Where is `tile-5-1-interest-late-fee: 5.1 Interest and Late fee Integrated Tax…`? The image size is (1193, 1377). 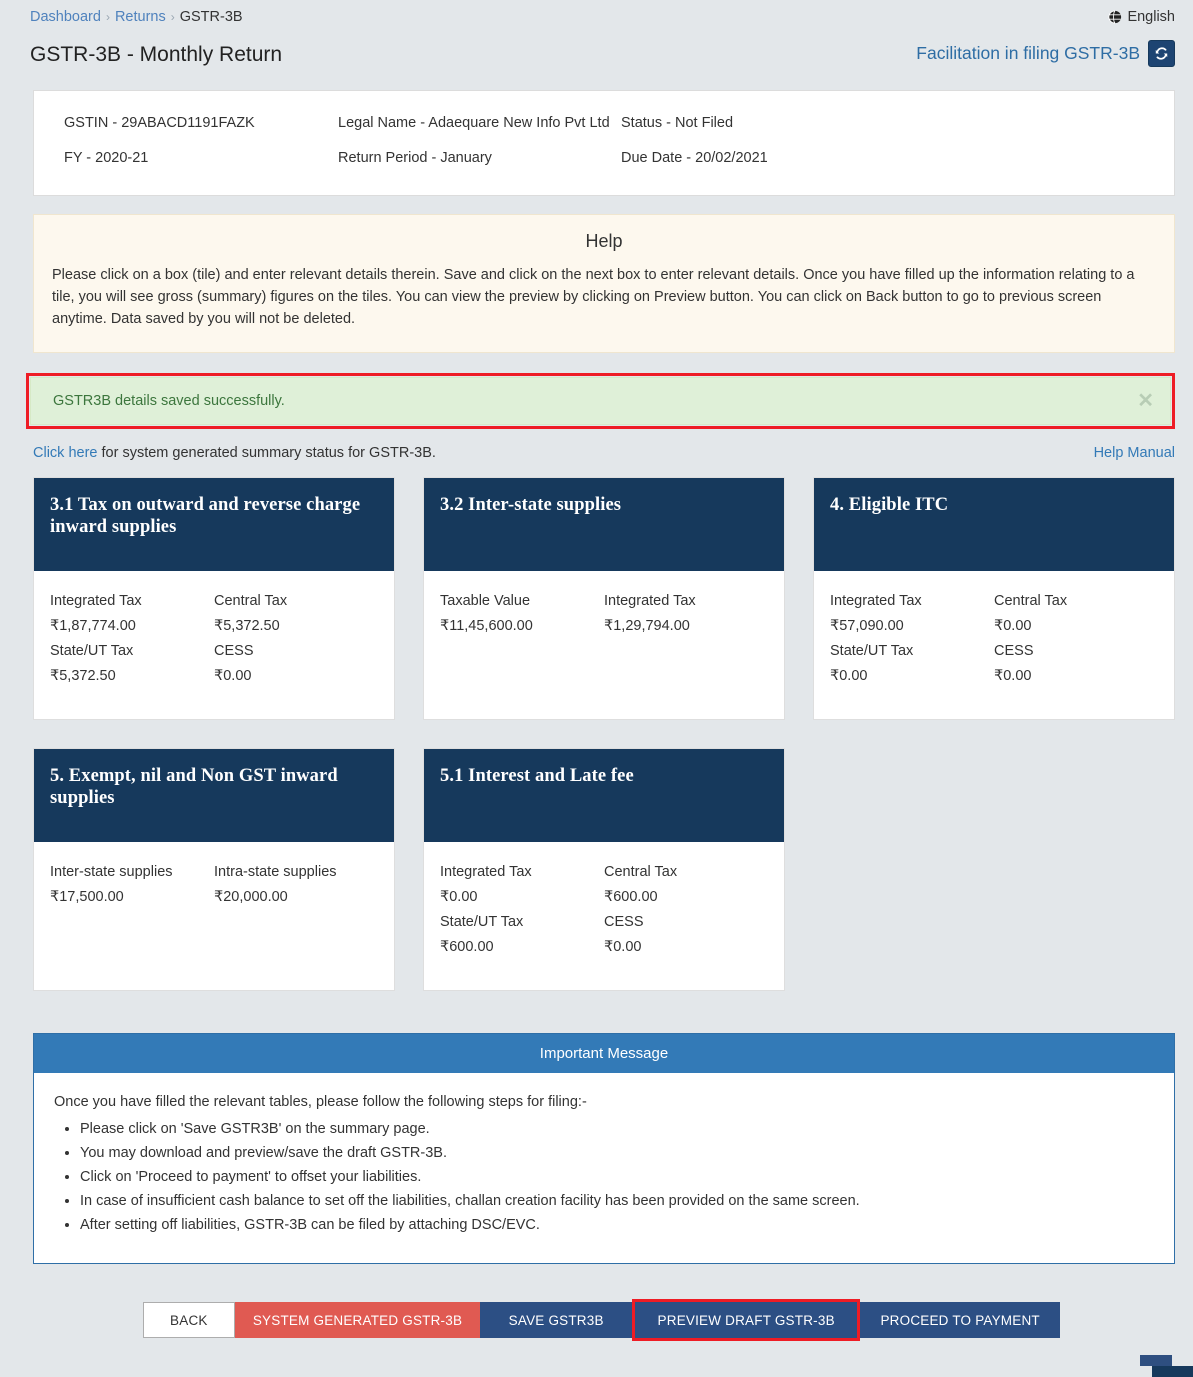 tile-5-1-interest-late-fee: 5.1 Interest and Late fee Integrated Tax… is located at coordinates (604, 869).